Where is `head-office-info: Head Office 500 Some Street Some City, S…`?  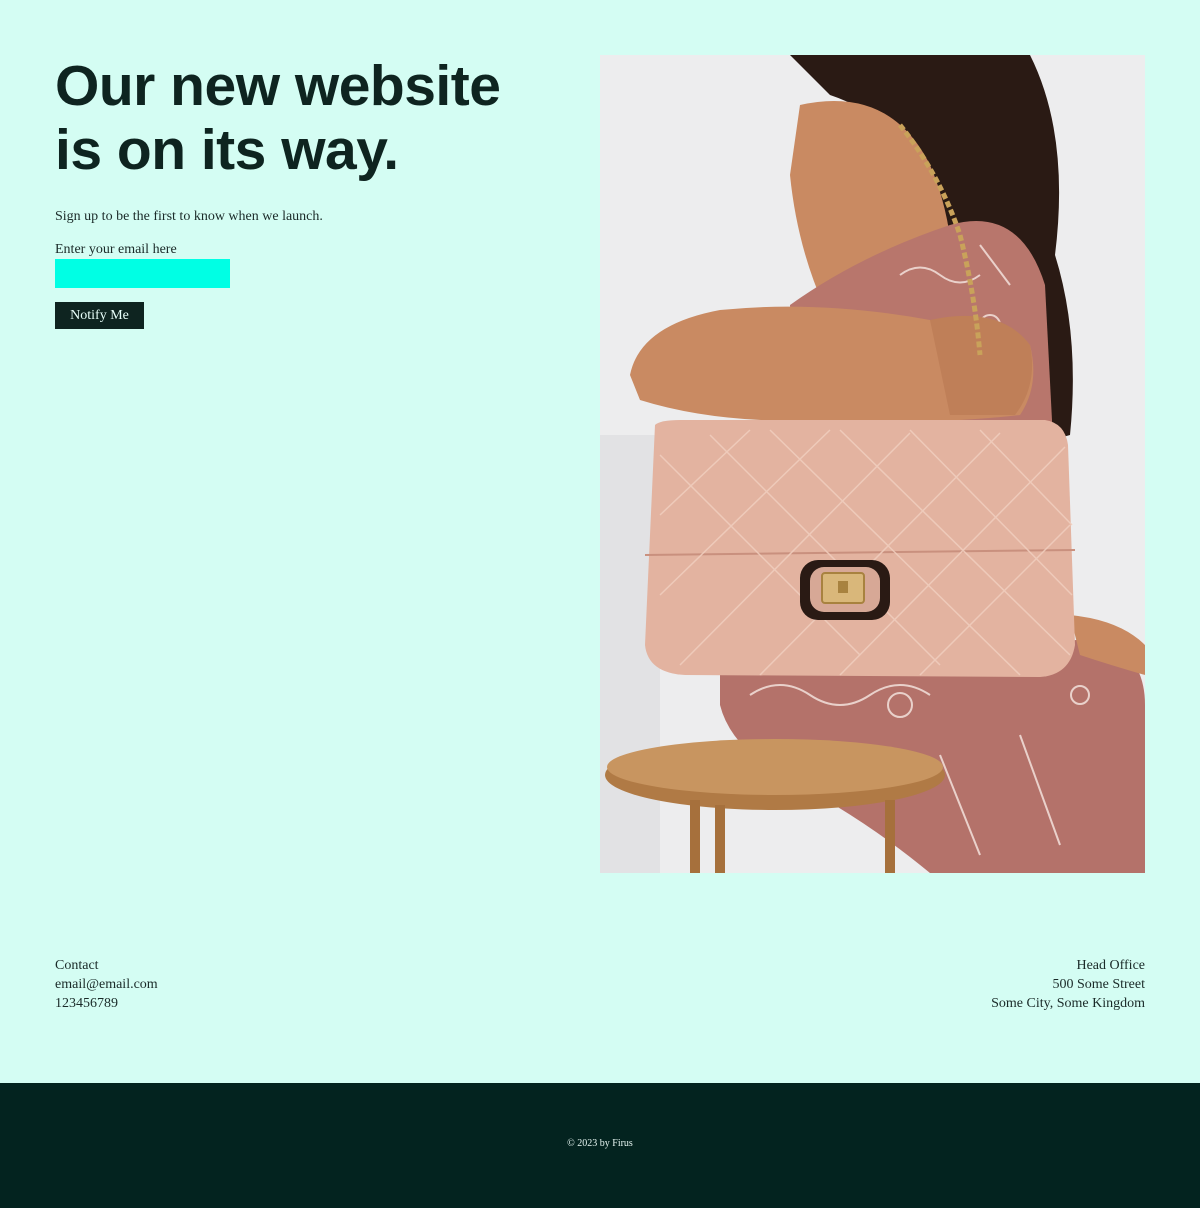
head-office-info: Head Office 500 Some Street Some City, S… is located at coordinates (1068, 984).